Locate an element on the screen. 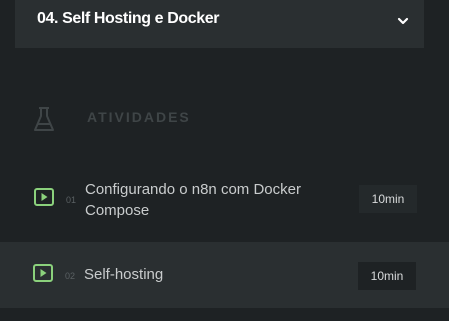  section-label: ATIVIDADES is located at coordinates (139, 117).